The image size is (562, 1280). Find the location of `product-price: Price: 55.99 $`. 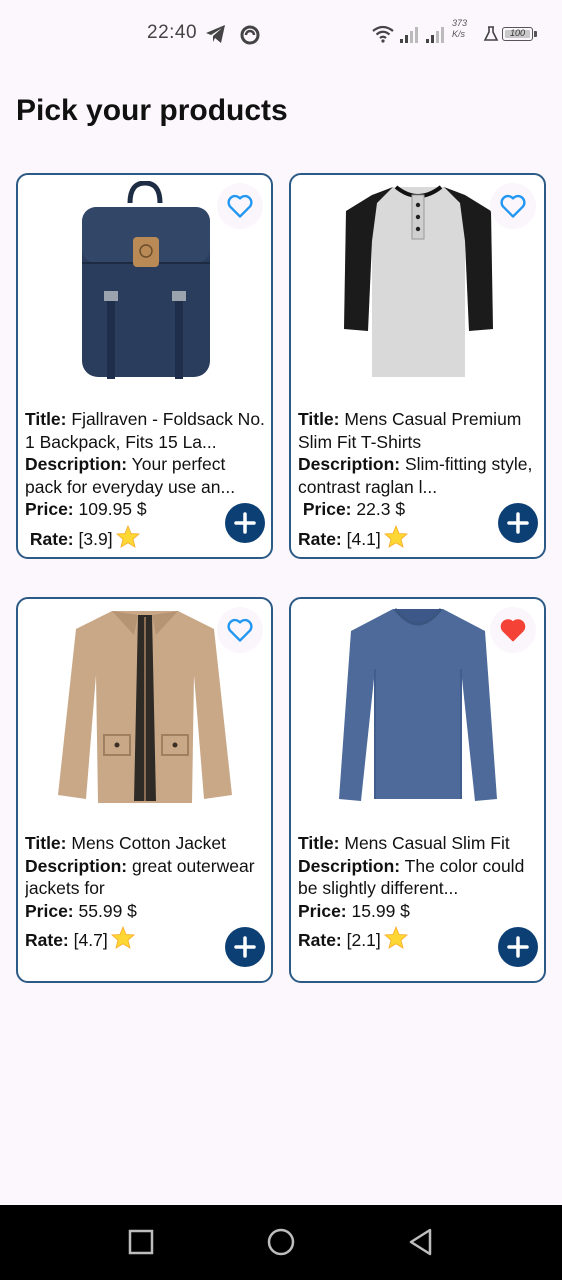

product-price: Price: 55.99 $ is located at coordinates (81, 910).